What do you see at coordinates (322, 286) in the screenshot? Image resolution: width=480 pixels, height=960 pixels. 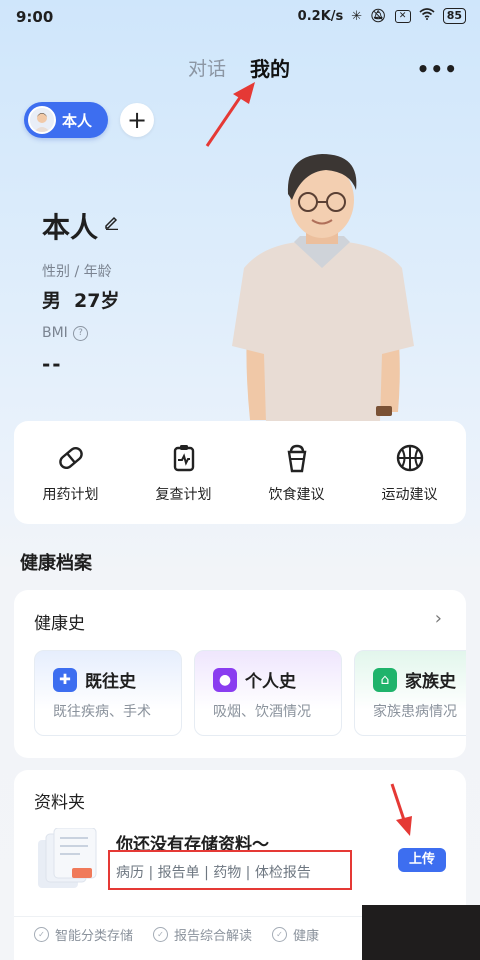 I see `avatar-illustration` at bounding box center [322, 286].